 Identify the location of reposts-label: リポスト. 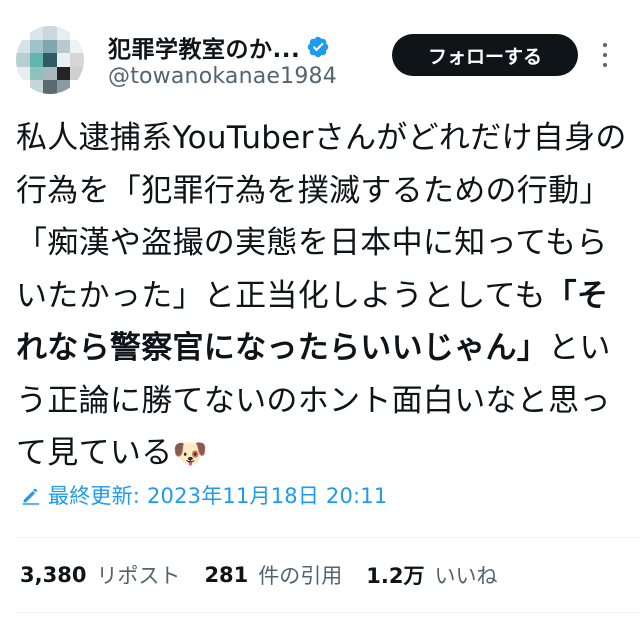
(138, 576).